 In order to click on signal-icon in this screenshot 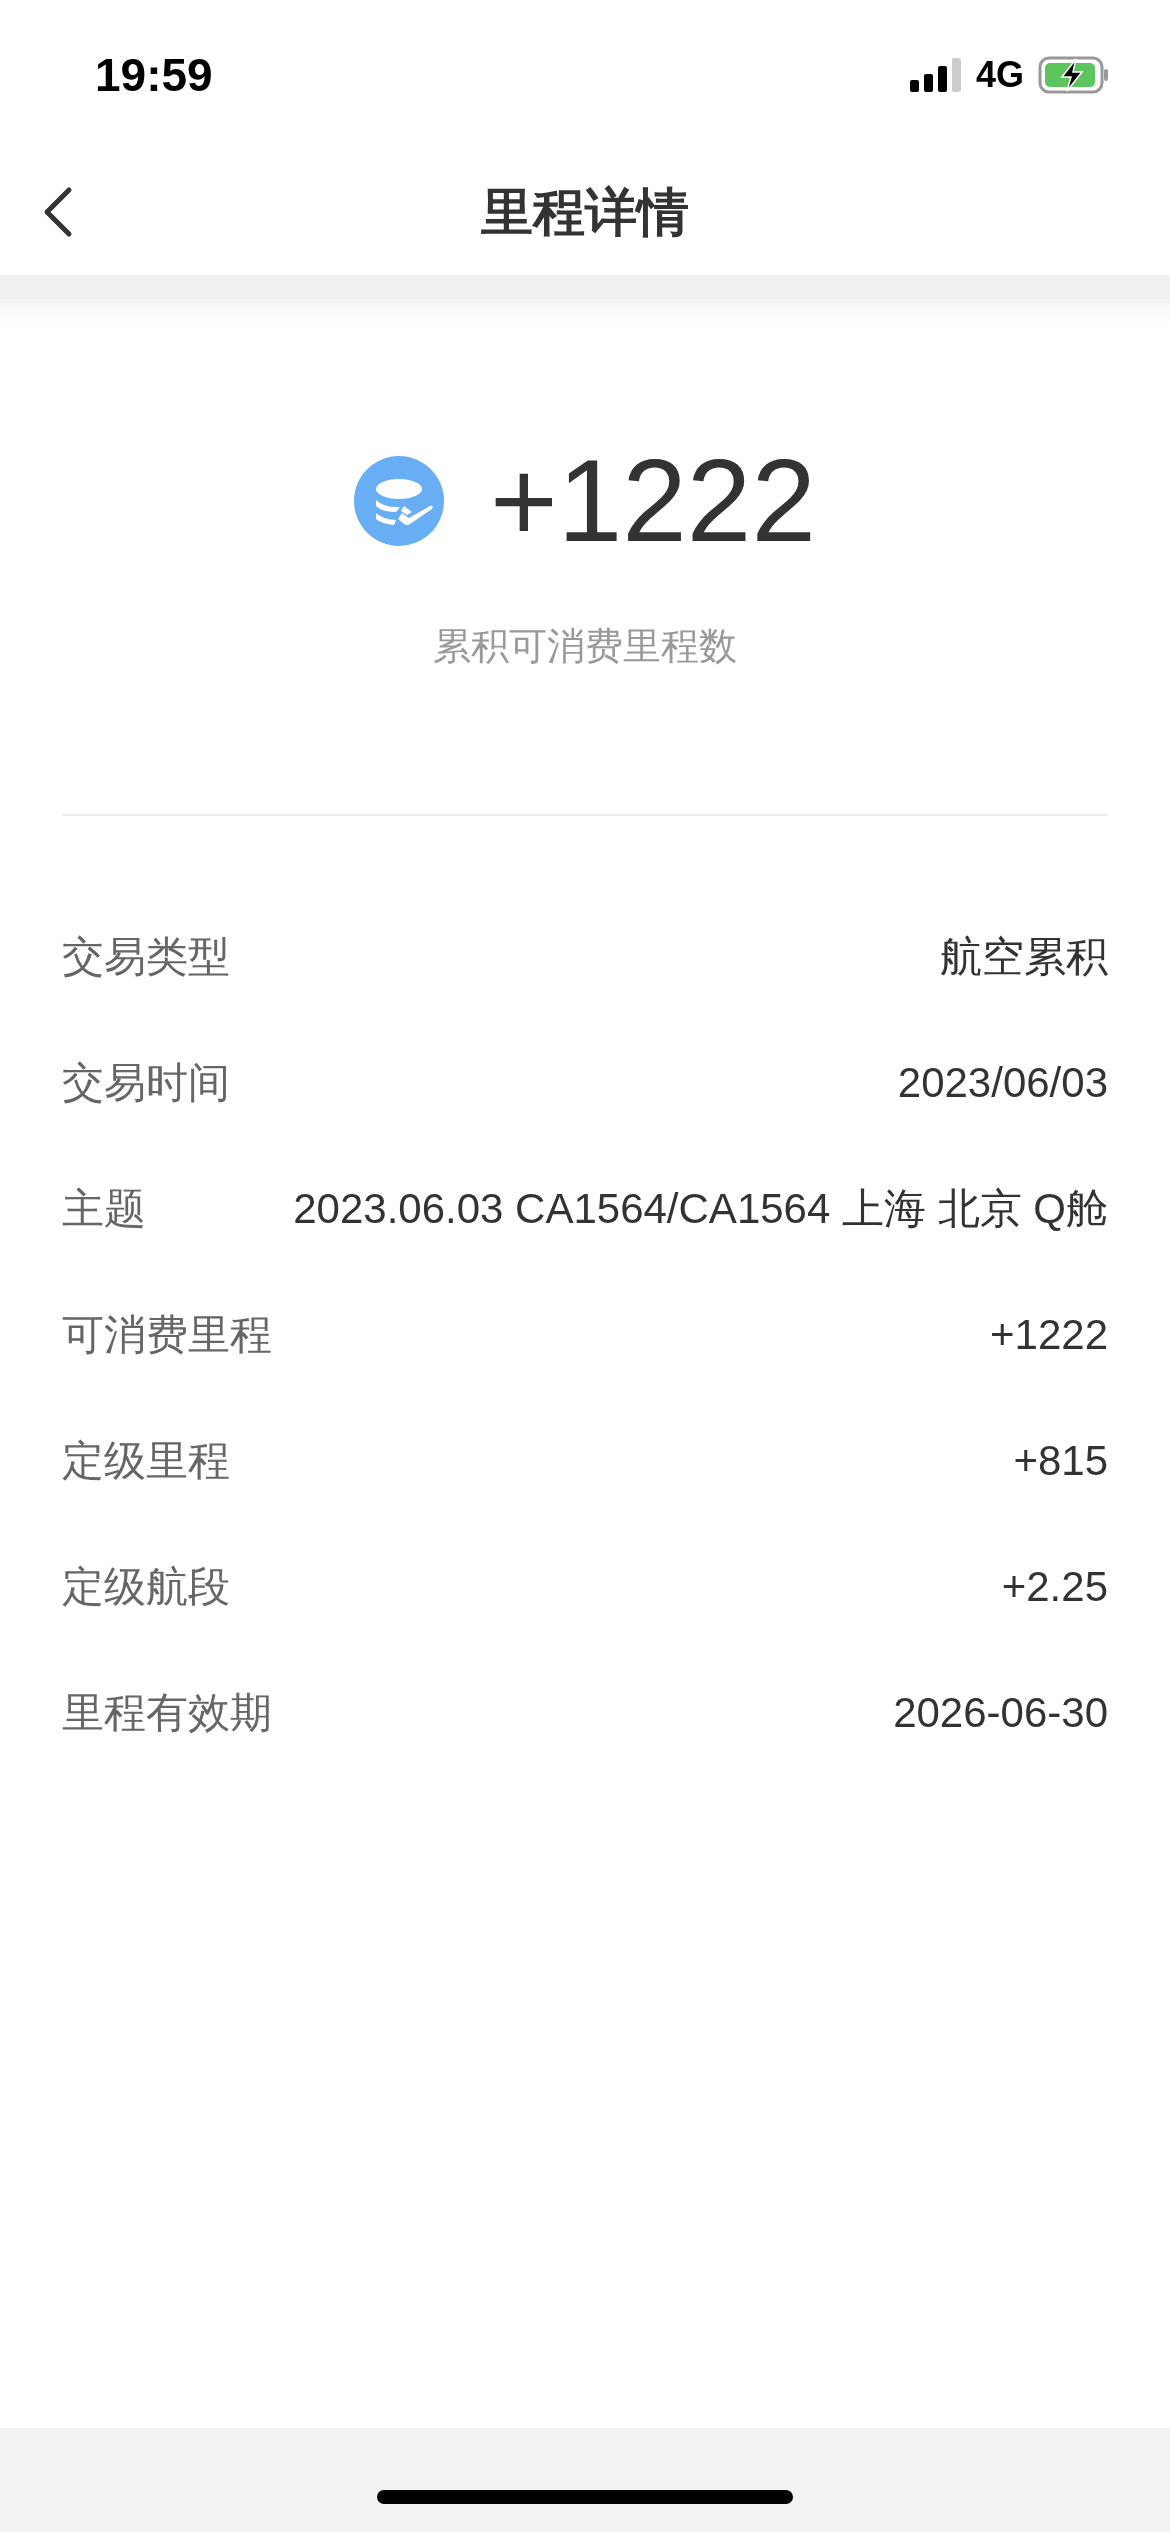, I will do `click(935, 75)`.